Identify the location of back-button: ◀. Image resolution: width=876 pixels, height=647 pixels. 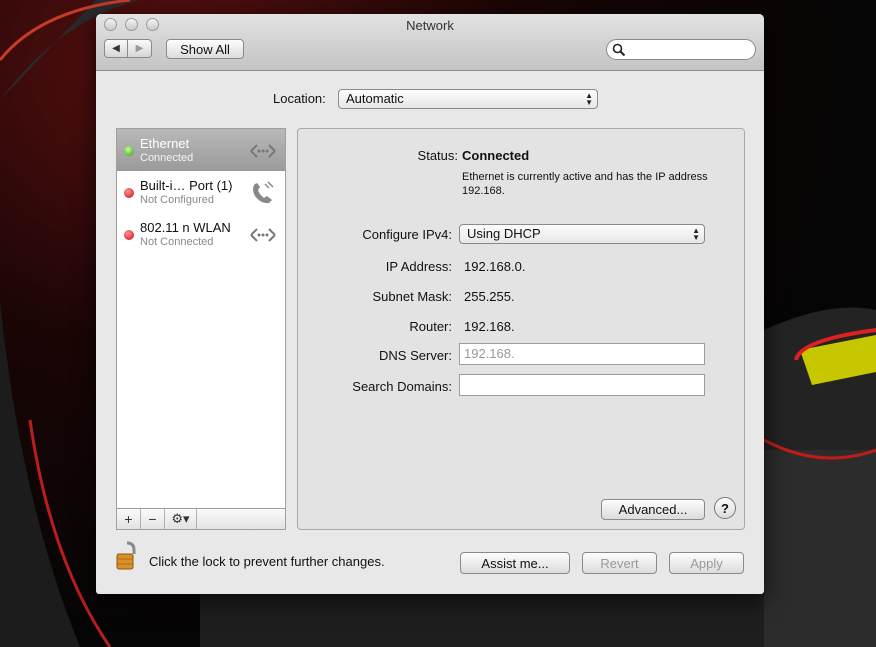
(116, 48).